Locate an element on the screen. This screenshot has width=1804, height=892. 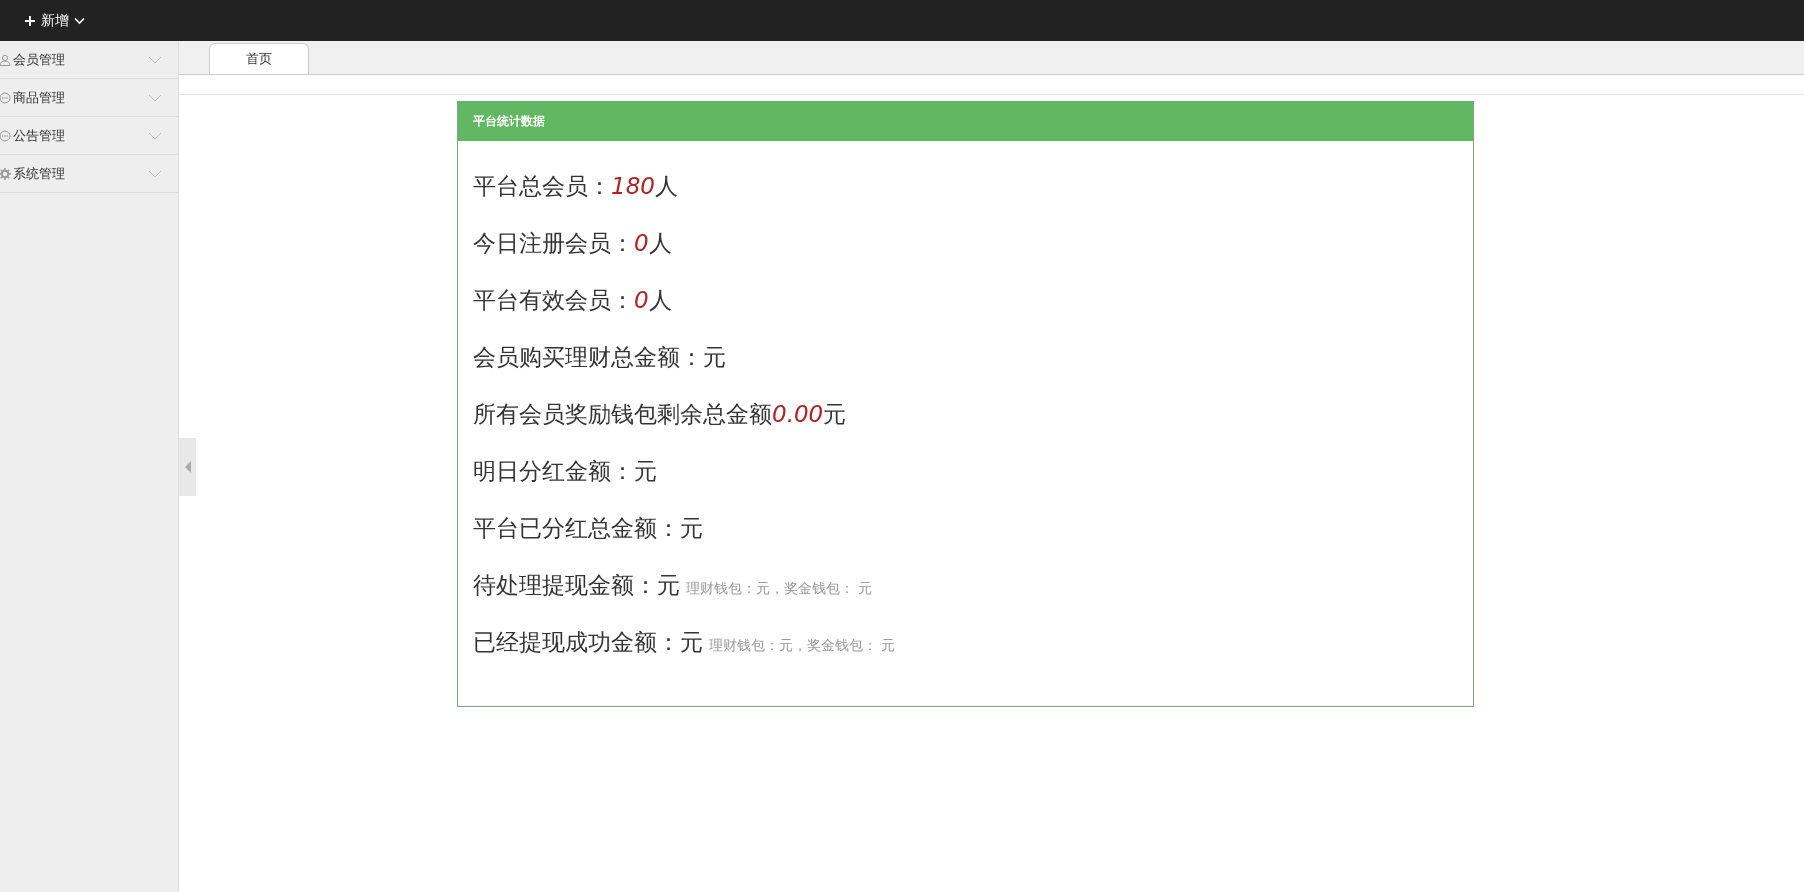
card-title: 平台统计数据 is located at coordinates (509, 121).